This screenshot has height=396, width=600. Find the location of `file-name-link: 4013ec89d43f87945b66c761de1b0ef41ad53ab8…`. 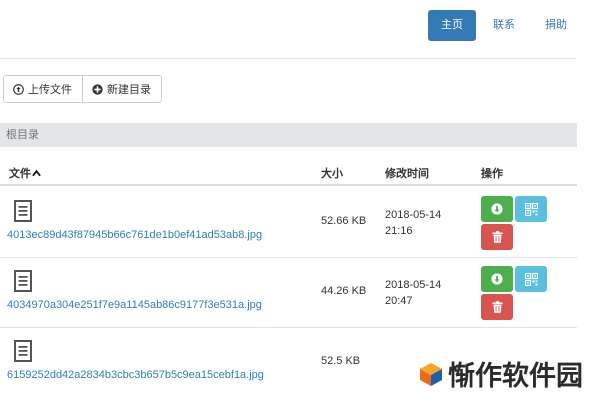

file-name-link: 4013ec89d43f87945b66c761de1b0ef41ad53ab8… is located at coordinates (134, 235).